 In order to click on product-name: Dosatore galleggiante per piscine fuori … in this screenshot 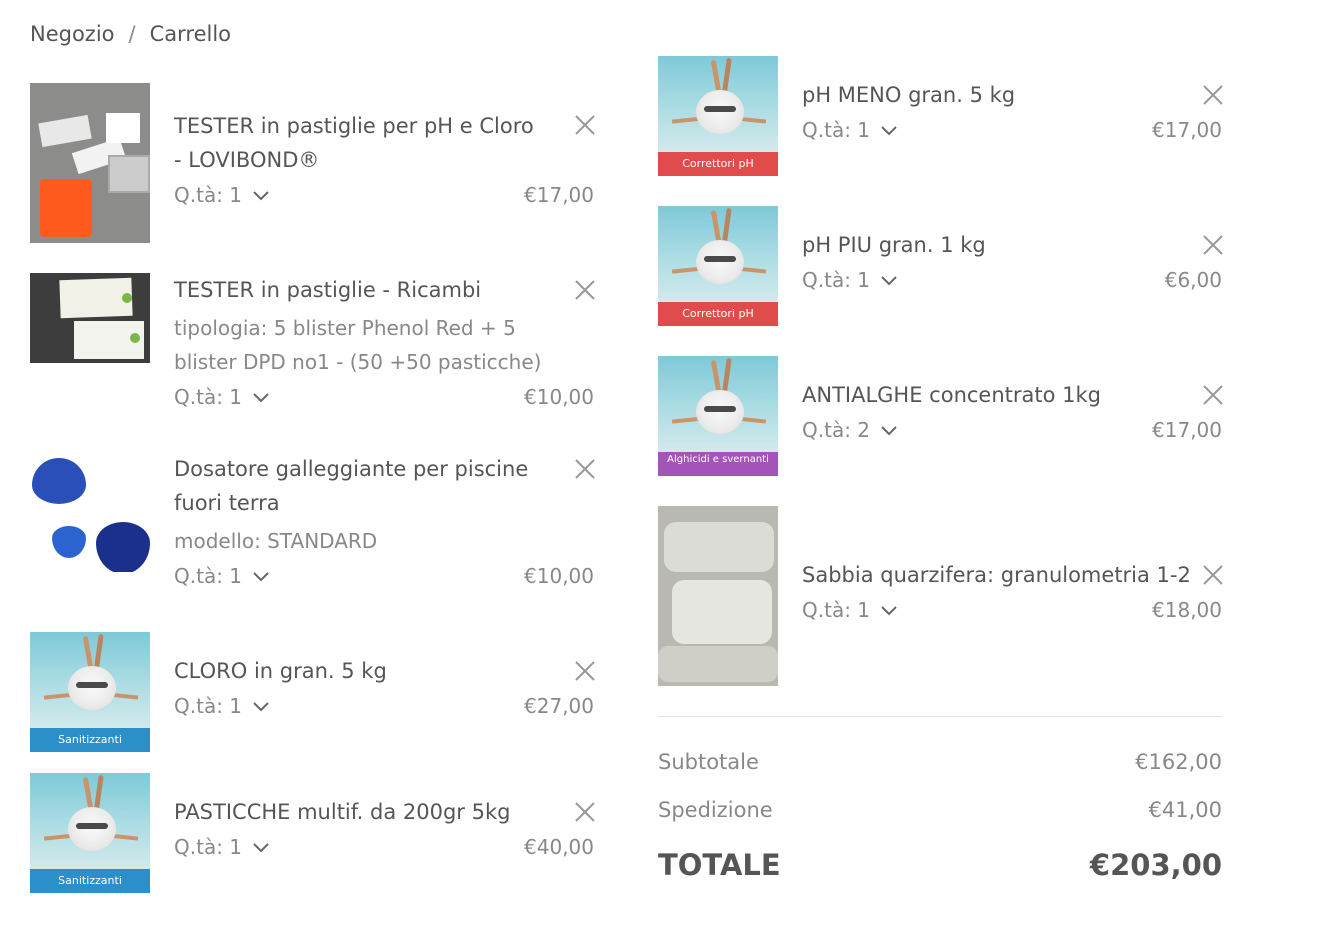, I will do `click(354, 486)`.